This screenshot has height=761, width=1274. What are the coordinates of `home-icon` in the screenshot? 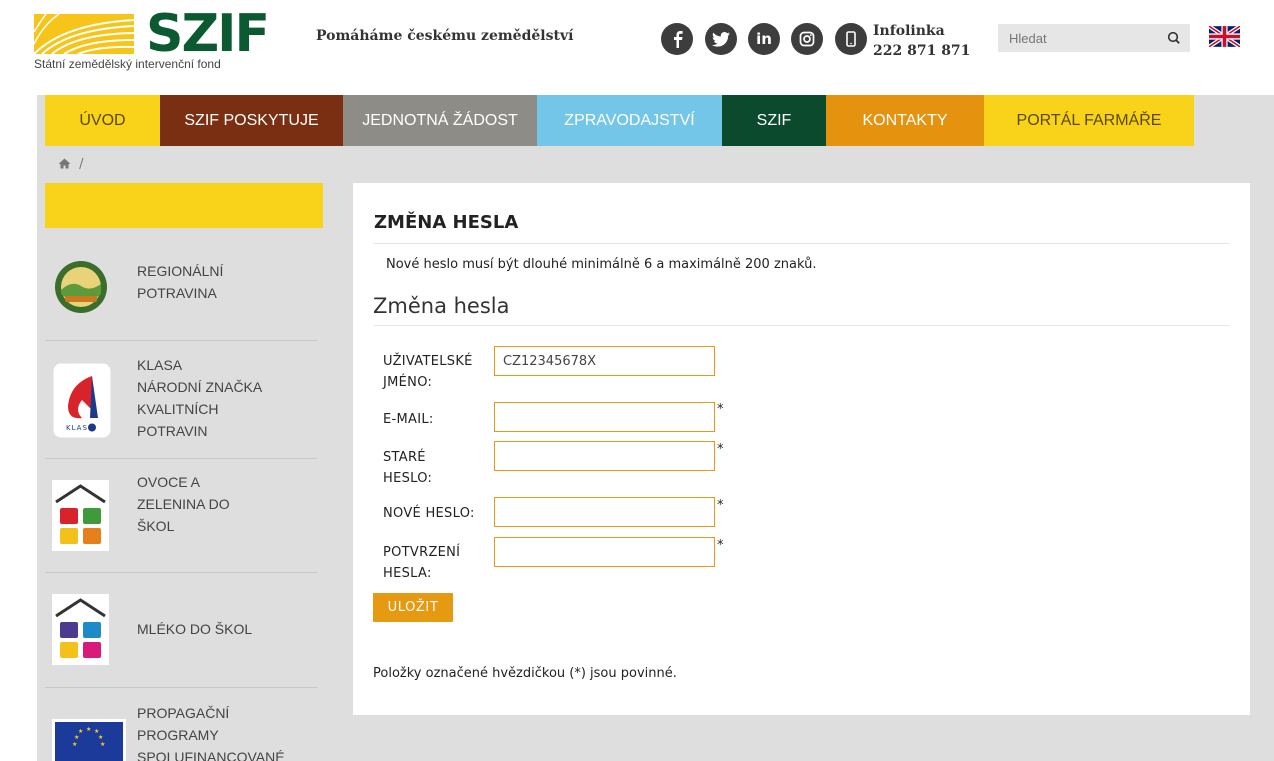 It's located at (64, 163).